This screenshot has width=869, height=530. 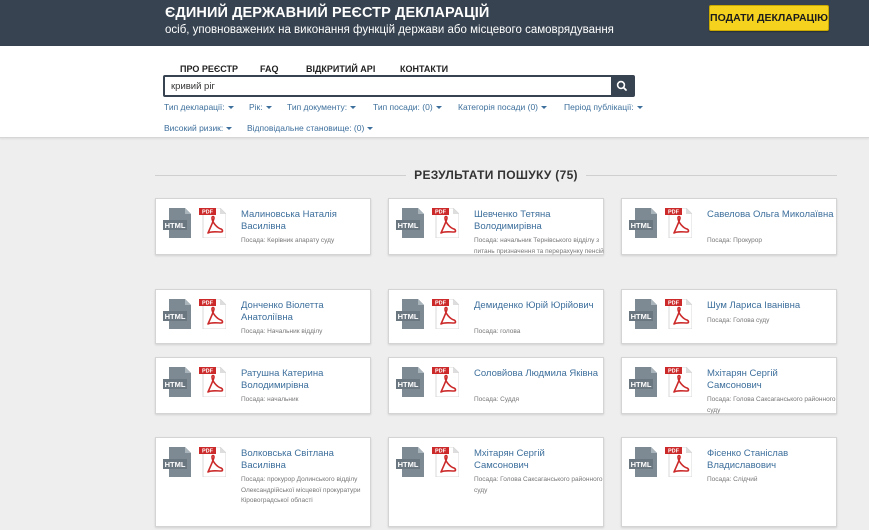 What do you see at coordinates (282, 331) in the screenshot?
I see `declarant-position: Посада: Начальник відділу` at bounding box center [282, 331].